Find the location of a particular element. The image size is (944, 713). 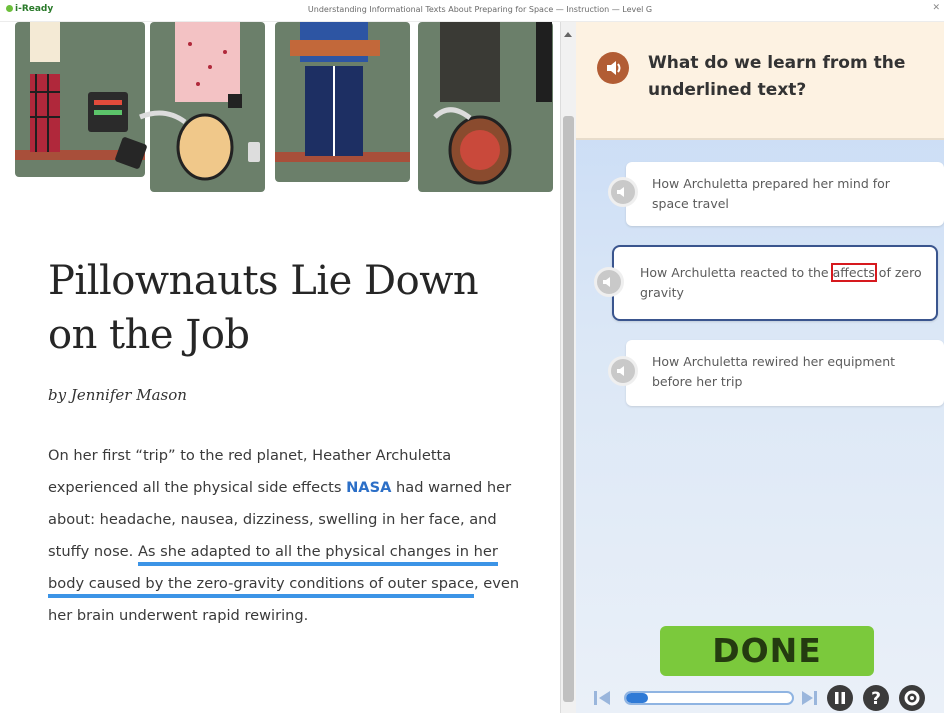

choice-2-text-before: How Archuletta reacted to the is located at coordinates (736, 272).